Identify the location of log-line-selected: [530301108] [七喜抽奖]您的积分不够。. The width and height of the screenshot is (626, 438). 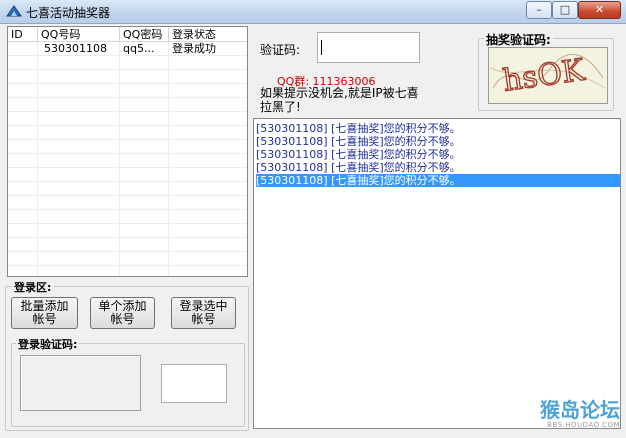
(438, 180).